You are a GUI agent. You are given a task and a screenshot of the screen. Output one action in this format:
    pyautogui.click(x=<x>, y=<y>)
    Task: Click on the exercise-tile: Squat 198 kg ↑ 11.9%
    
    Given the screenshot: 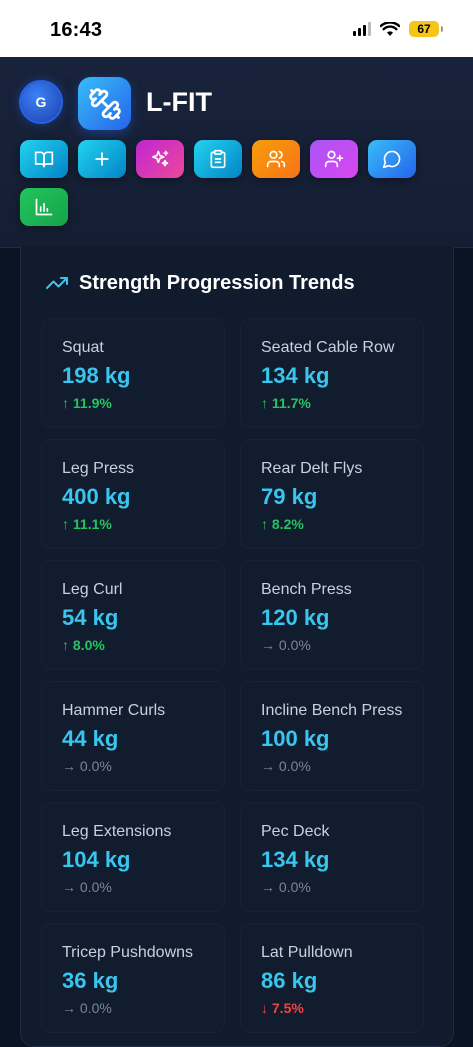 What is the action you would take?
    pyautogui.click(x=133, y=373)
    